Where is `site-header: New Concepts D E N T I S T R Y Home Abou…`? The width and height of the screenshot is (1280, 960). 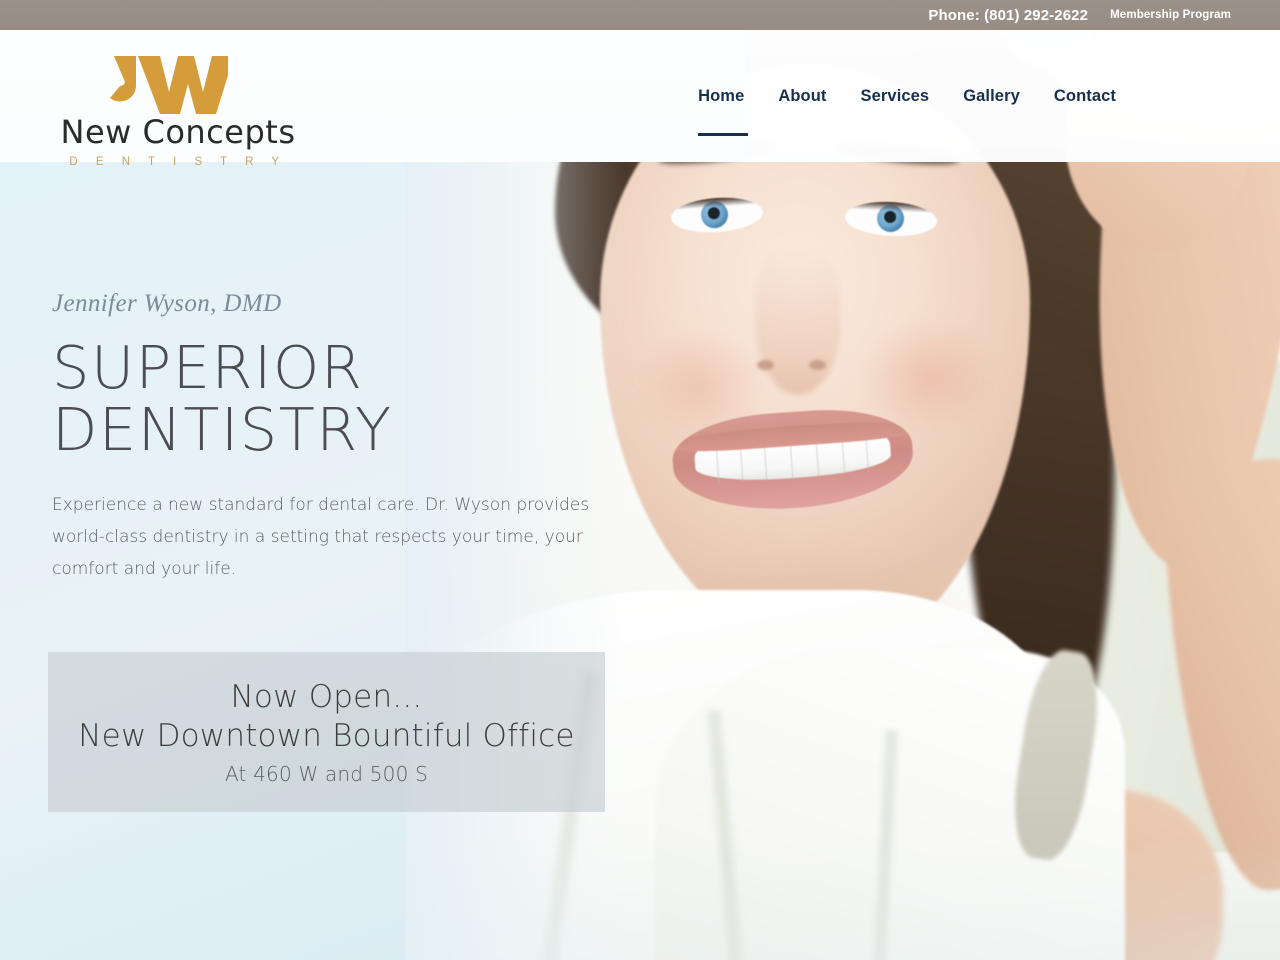 site-header: New Concepts D E N T I S T R Y Home Abou… is located at coordinates (640, 99).